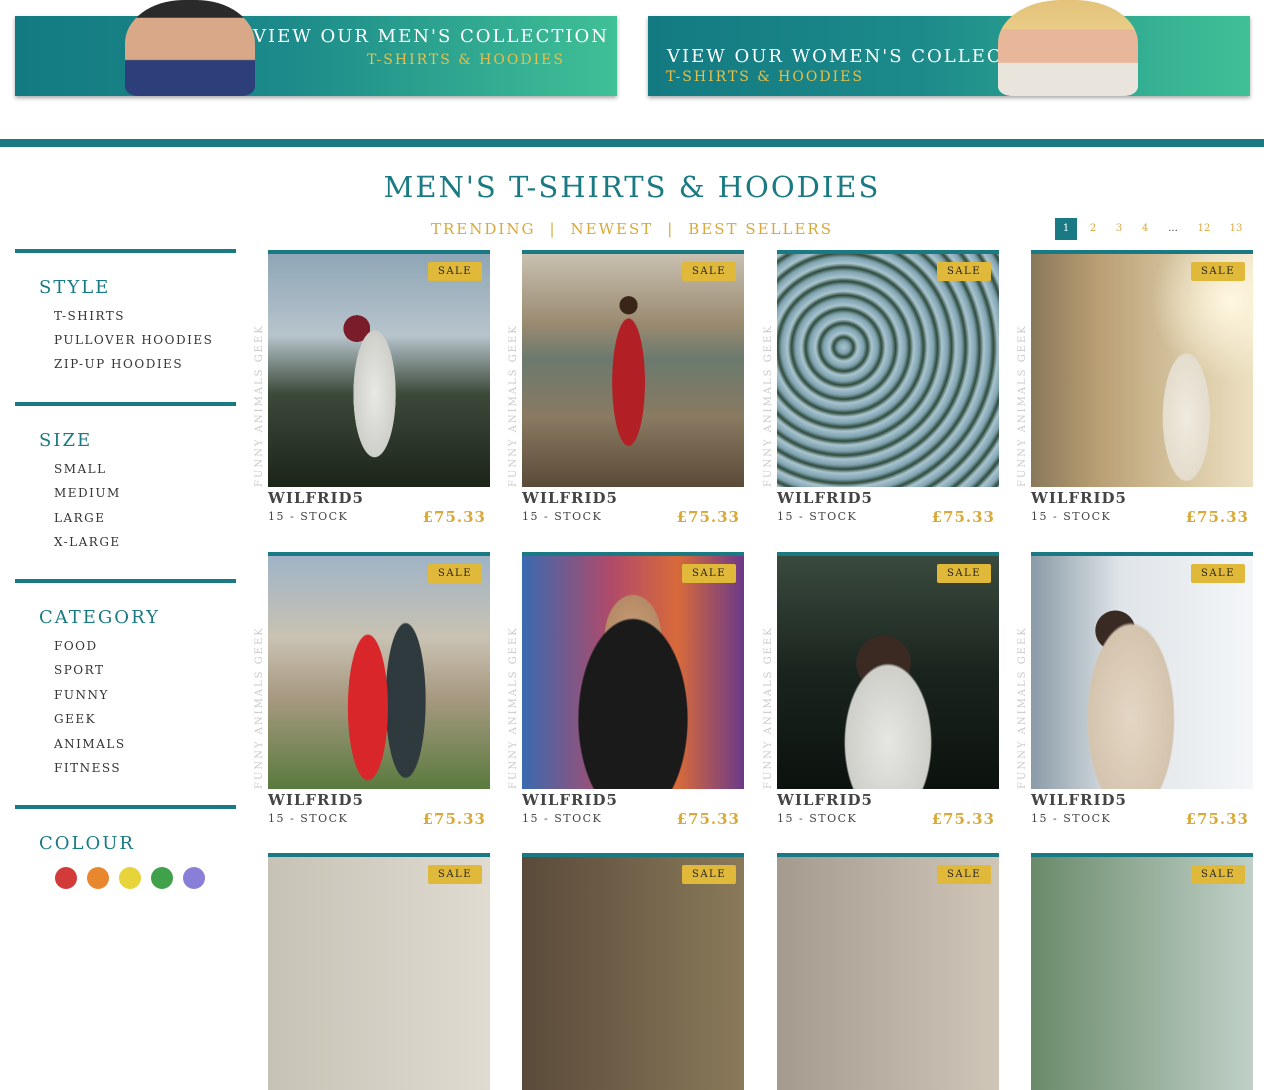 The height and width of the screenshot is (1090, 1264). Describe the element at coordinates (79, 670) in the screenshot. I see `category-option-sport: SPORT` at that location.